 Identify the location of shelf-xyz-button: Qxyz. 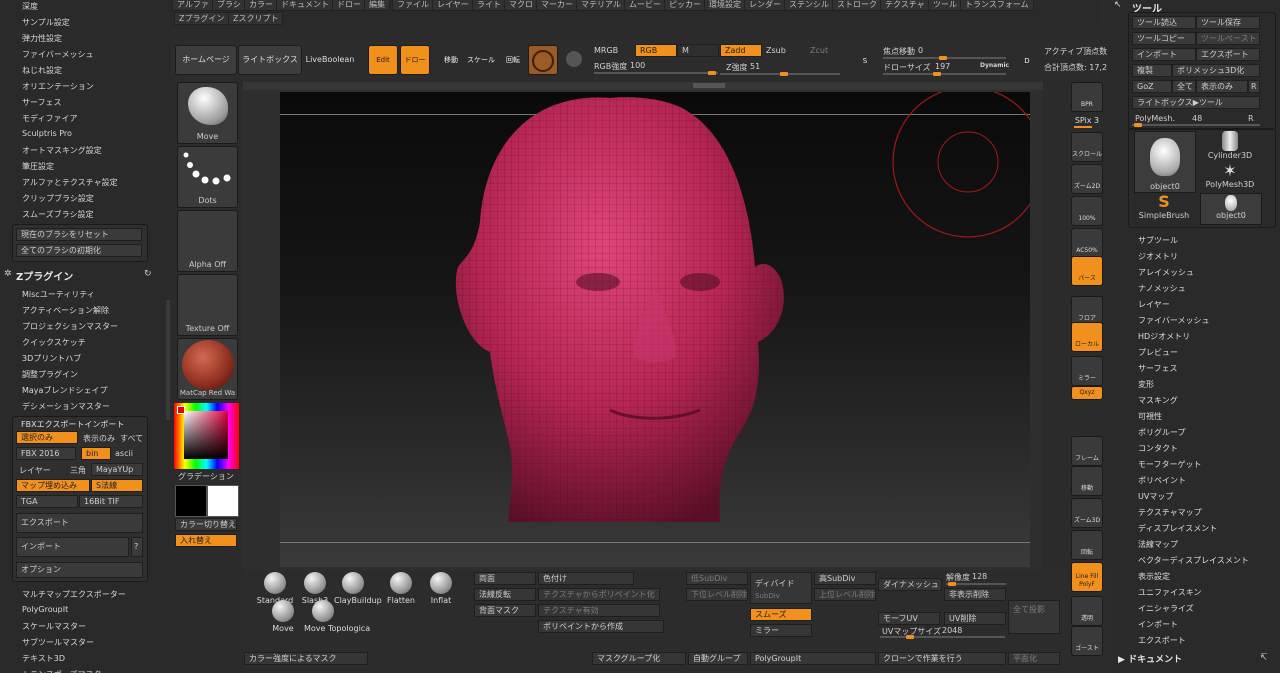
(1087, 393).